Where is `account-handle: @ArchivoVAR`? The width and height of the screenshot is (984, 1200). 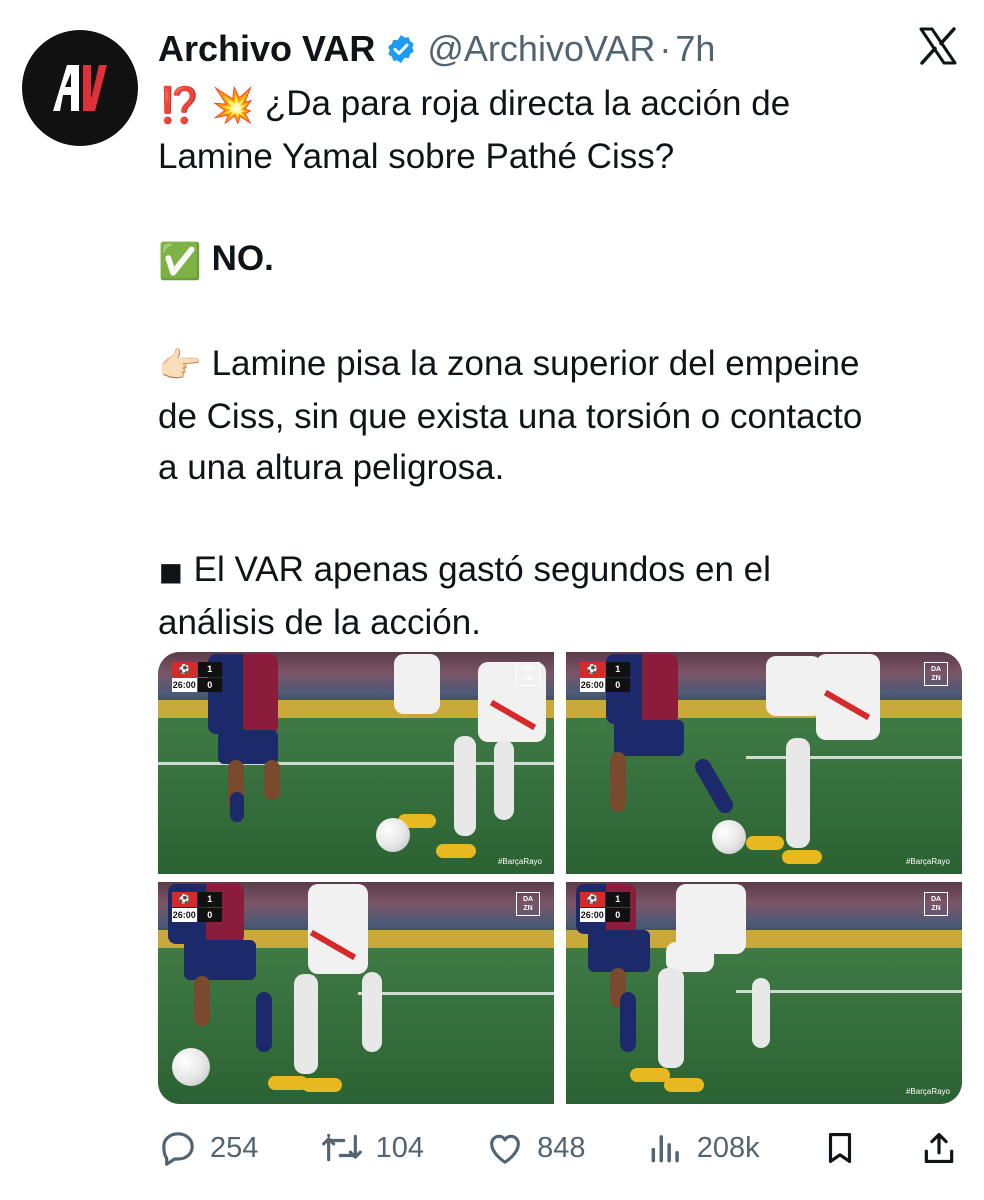
account-handle: @ArchivoVAR is located at coordinates (541, 49).